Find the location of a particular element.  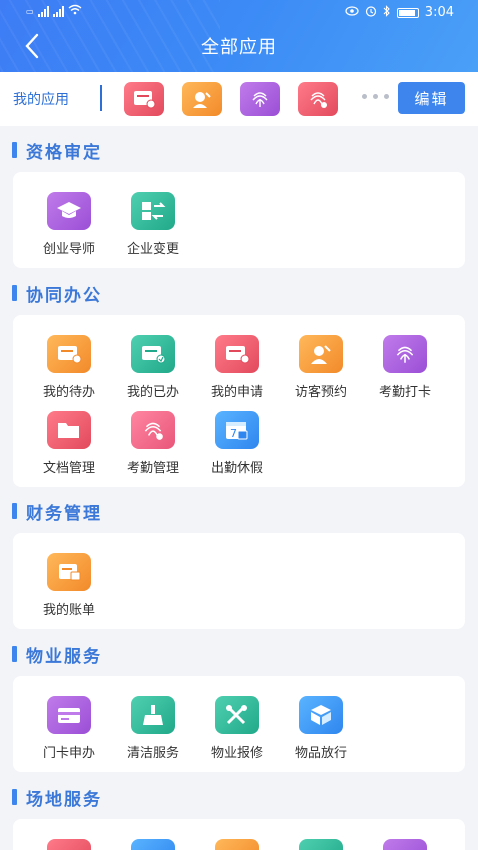

my-apps-label: 我的应用 is located at coordinates (41, 100).